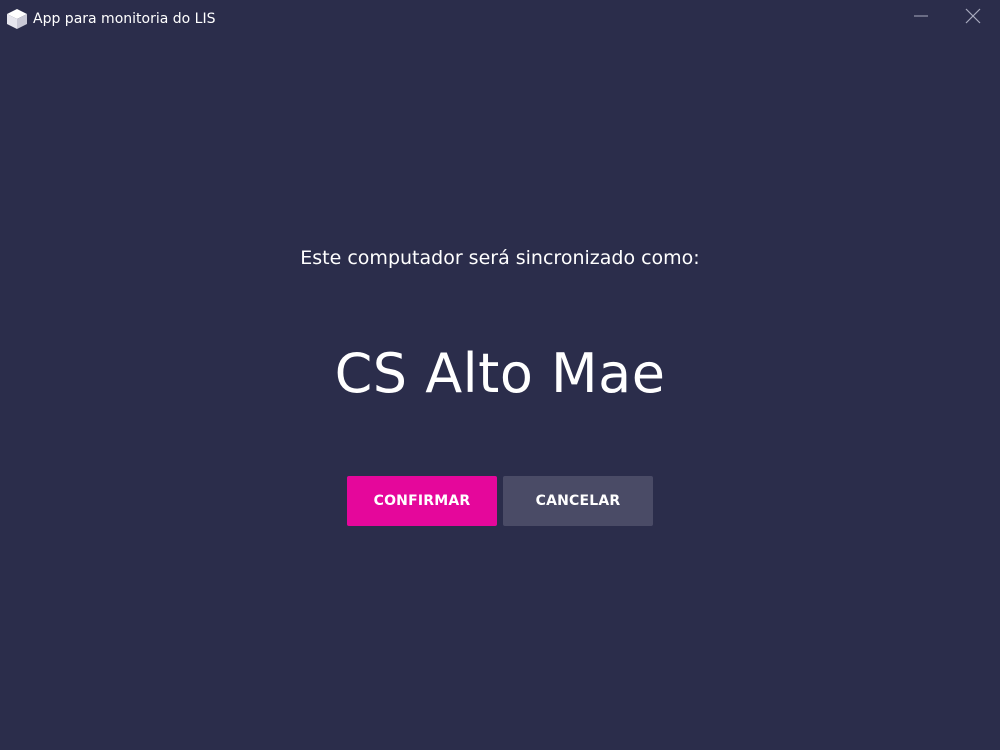 The image size is (1000, 750). What do you see at coordinates (500, 258) in the screenshot?
I see `sync-prompt: Este computador será sincronizado como:` at bounding box center [500, 258].